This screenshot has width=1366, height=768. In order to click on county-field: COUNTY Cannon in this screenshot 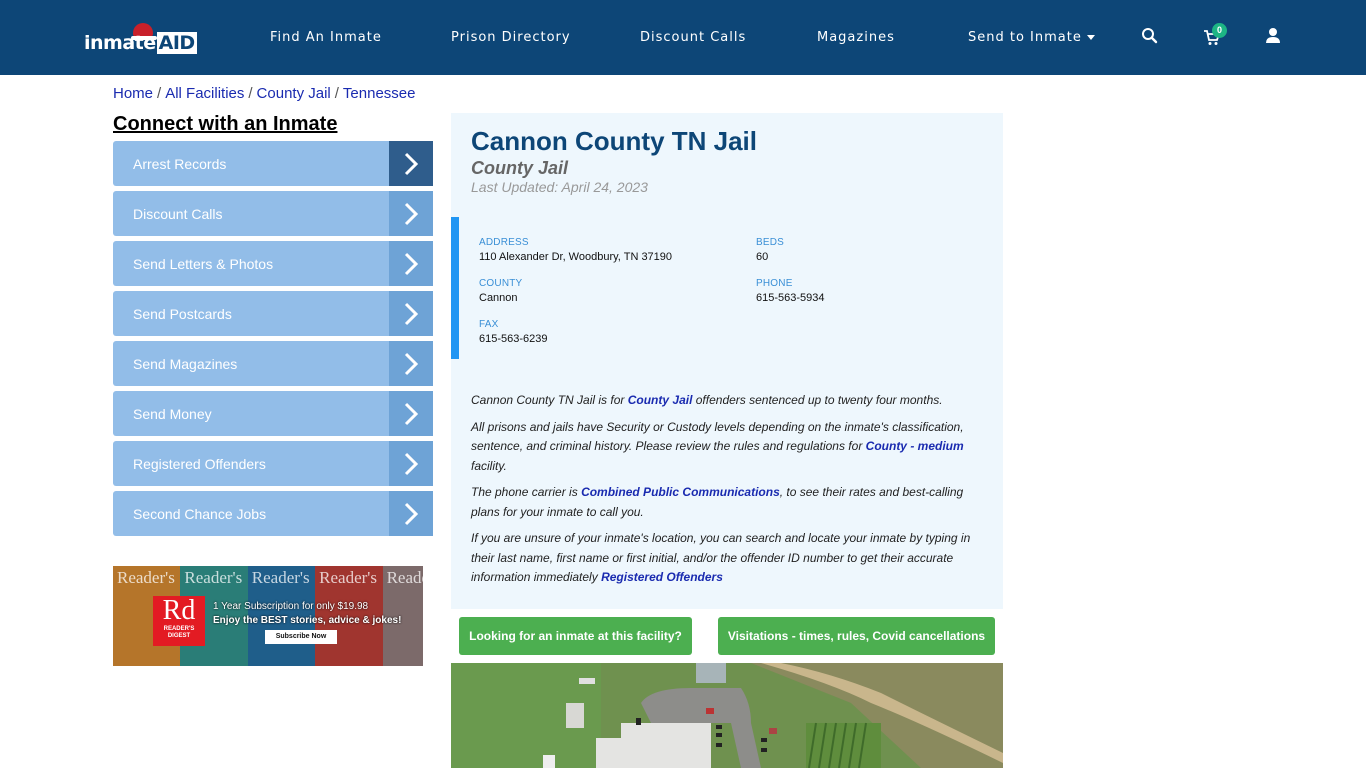, I will do `click(501, 291)`.